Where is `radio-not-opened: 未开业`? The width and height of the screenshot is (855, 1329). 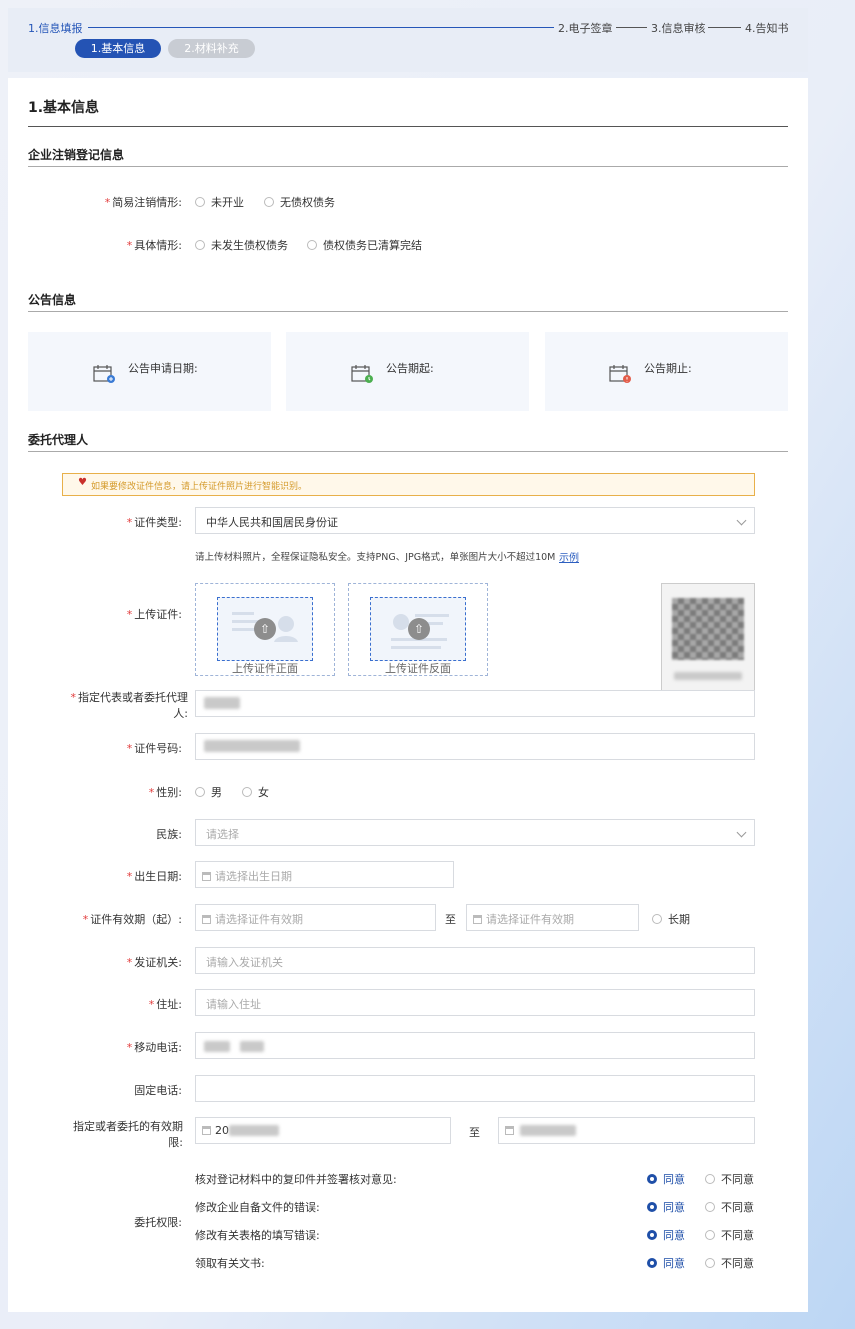 radio-not-opened: 未开业 is located at coordinates (219, 202).